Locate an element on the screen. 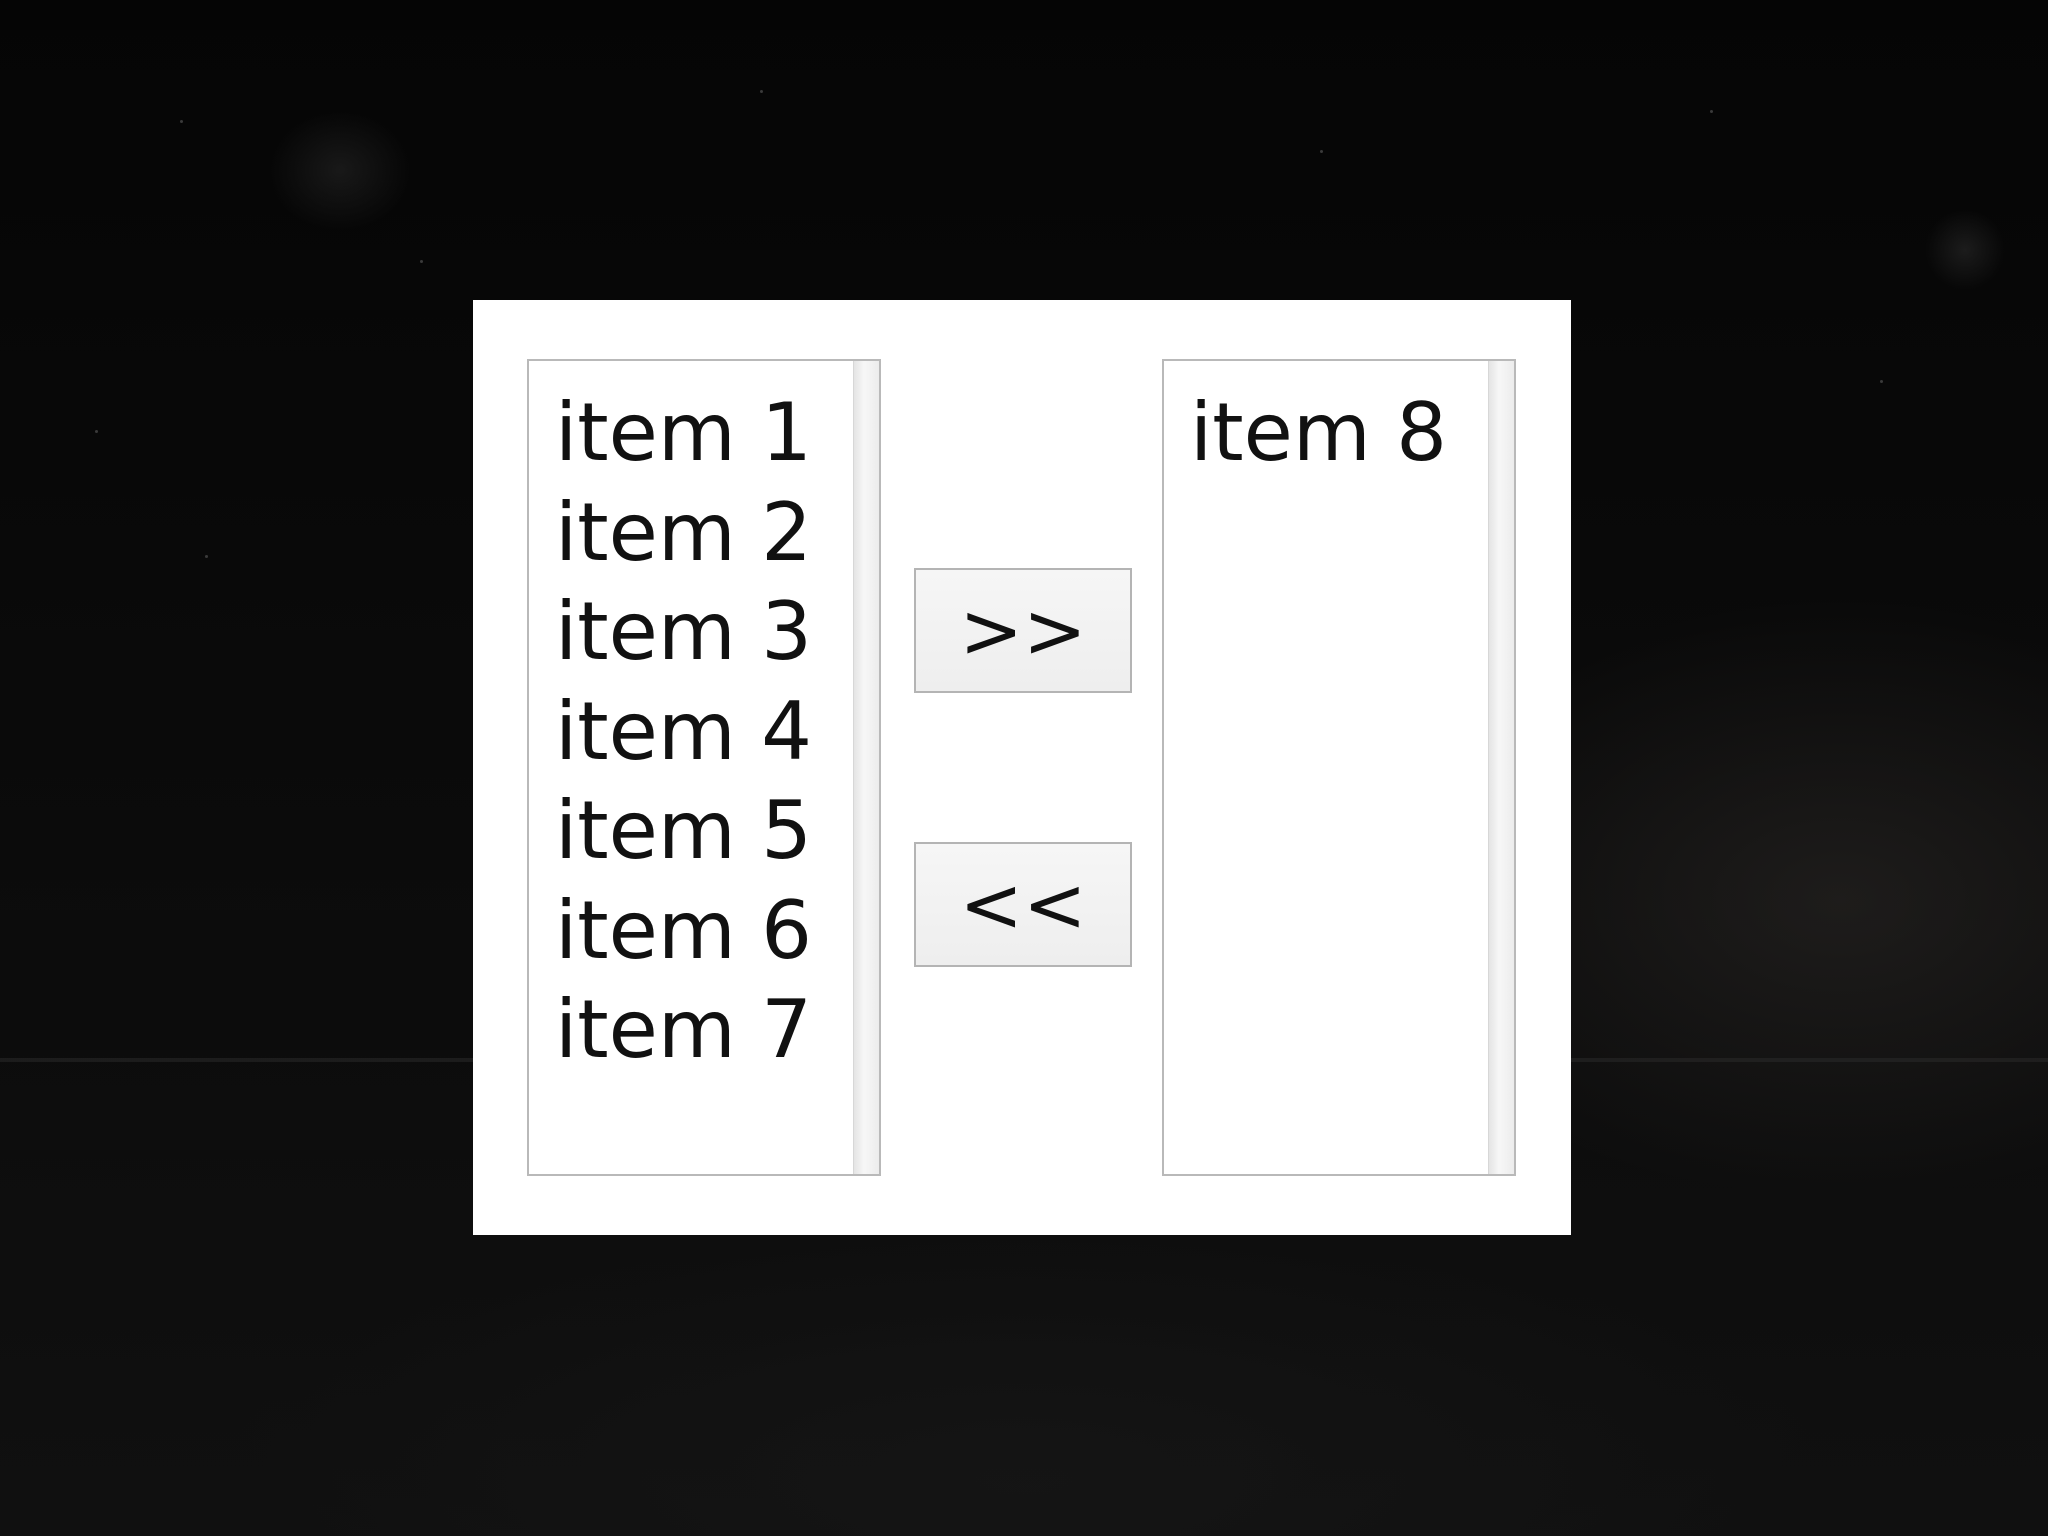  list-item: item 8 is located at coordinates (1334, 433).